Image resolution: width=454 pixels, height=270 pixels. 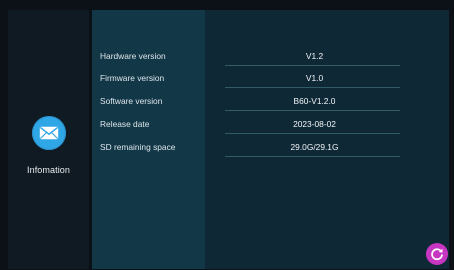 I want to click on row-value: V1.2, so click(x=314, y=56).